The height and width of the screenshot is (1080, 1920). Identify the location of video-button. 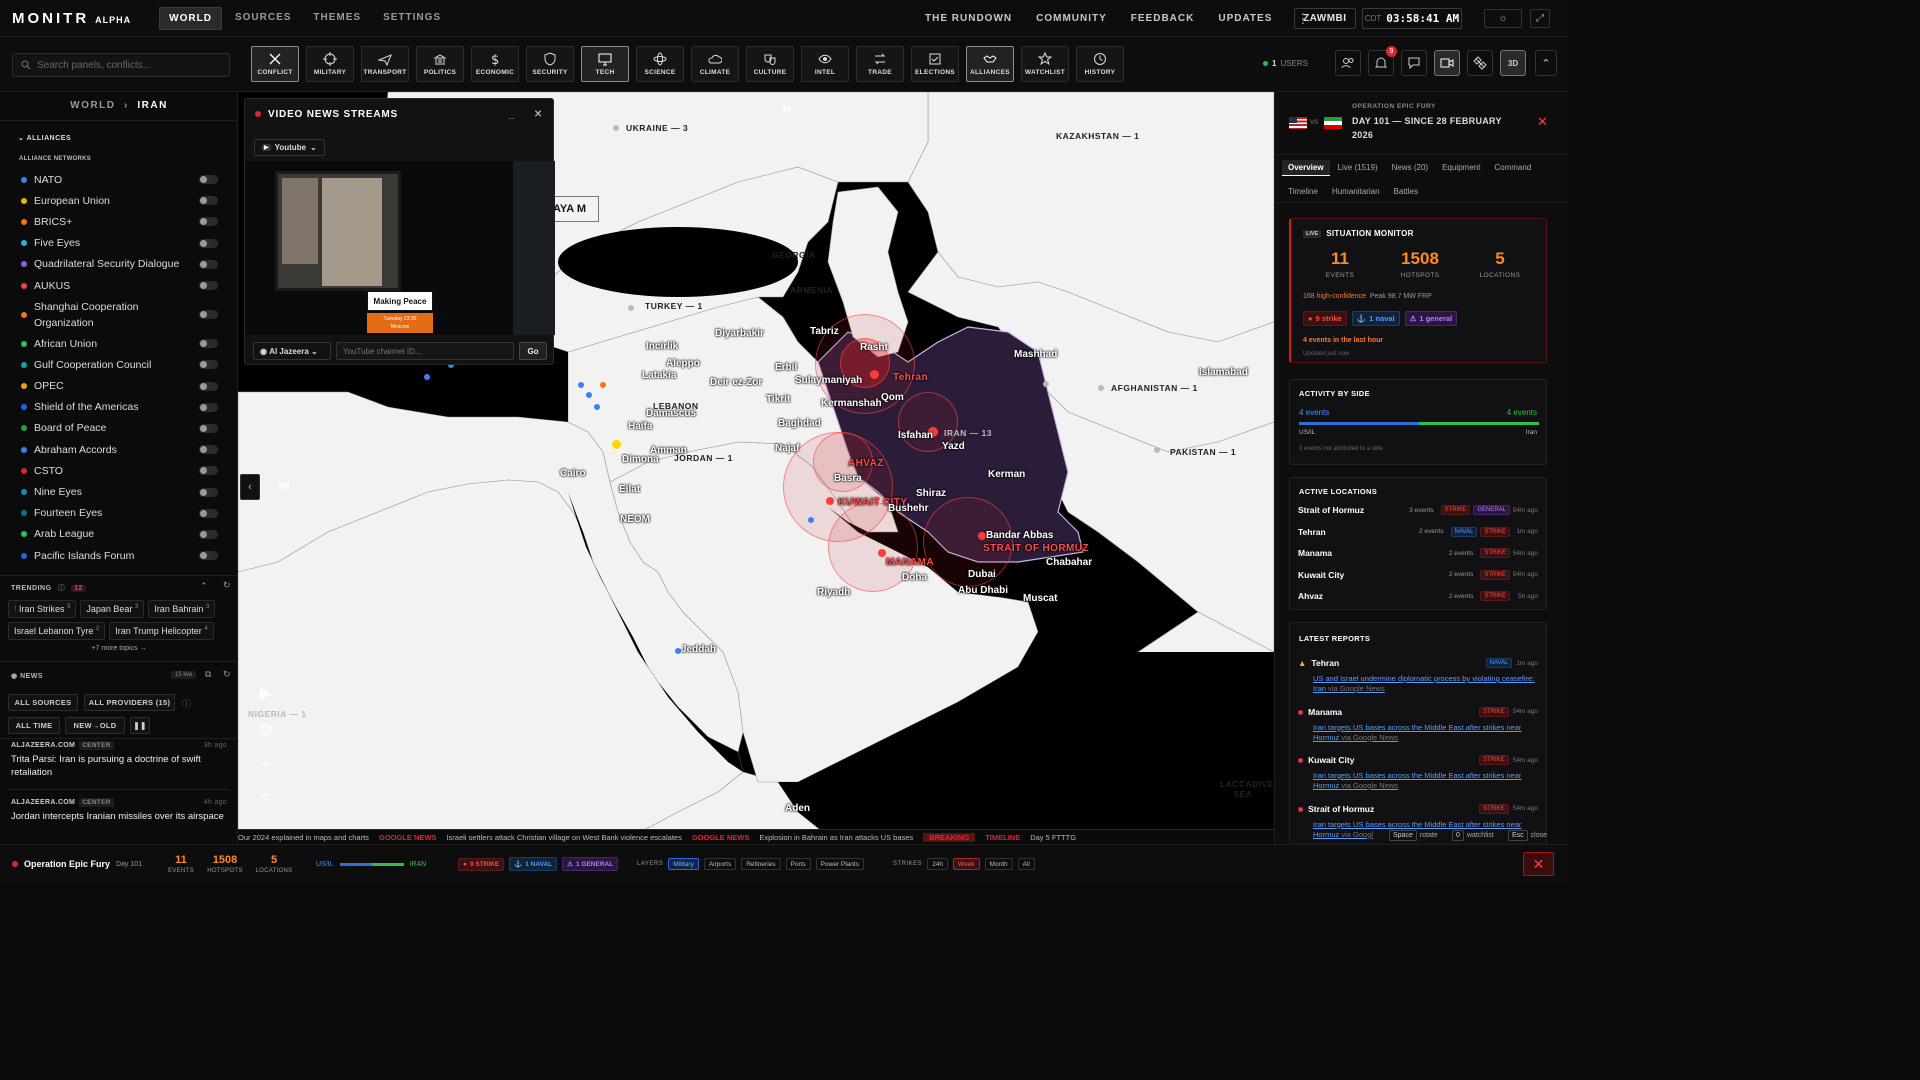
(1447, 63).